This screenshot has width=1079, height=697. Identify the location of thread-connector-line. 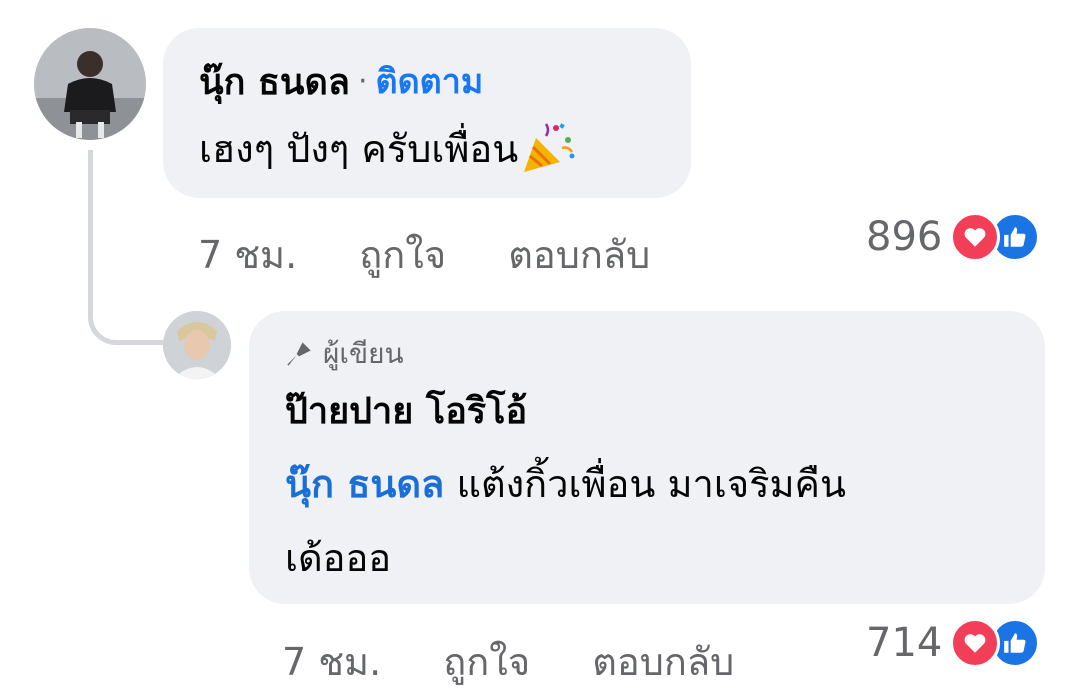
(129, 247).